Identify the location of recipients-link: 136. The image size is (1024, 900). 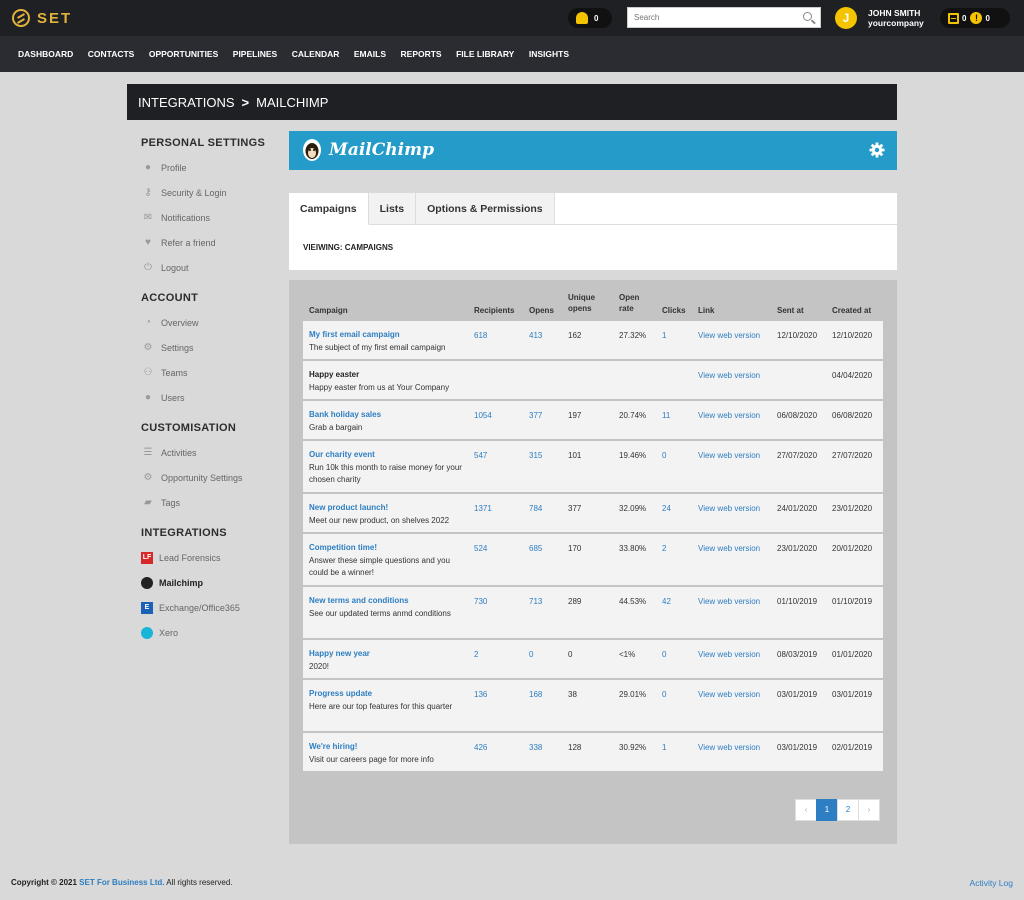
(480, 694).